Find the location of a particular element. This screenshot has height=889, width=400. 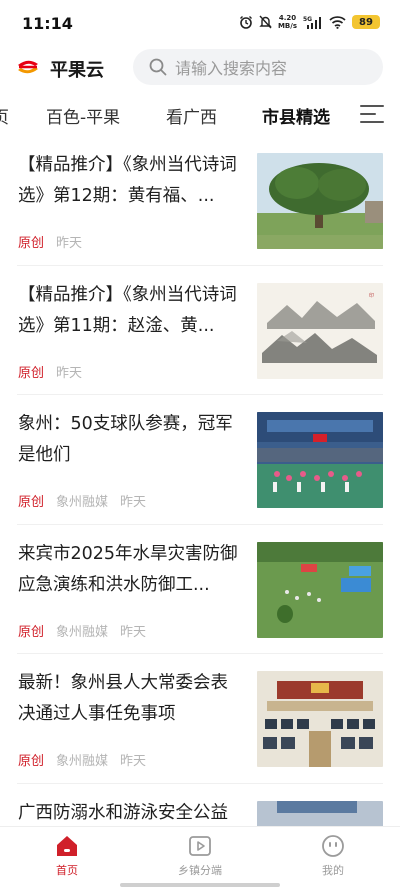

news-item: 【精品推介】《象州当代诗词选》第12期：黄有福、... 原创 昨天 is located at coordinates (200, 201).